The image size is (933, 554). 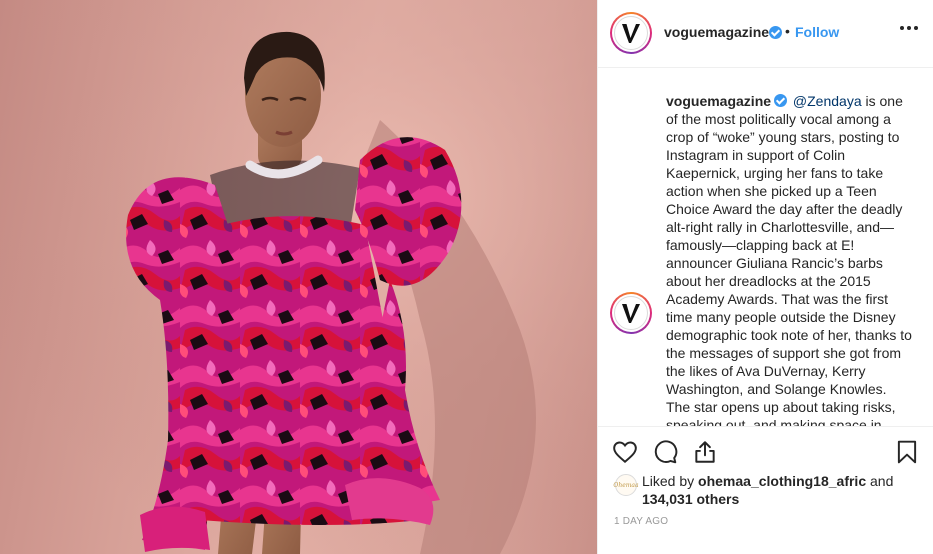 I want to click on profile-avatar, so click(x=631, y=33).